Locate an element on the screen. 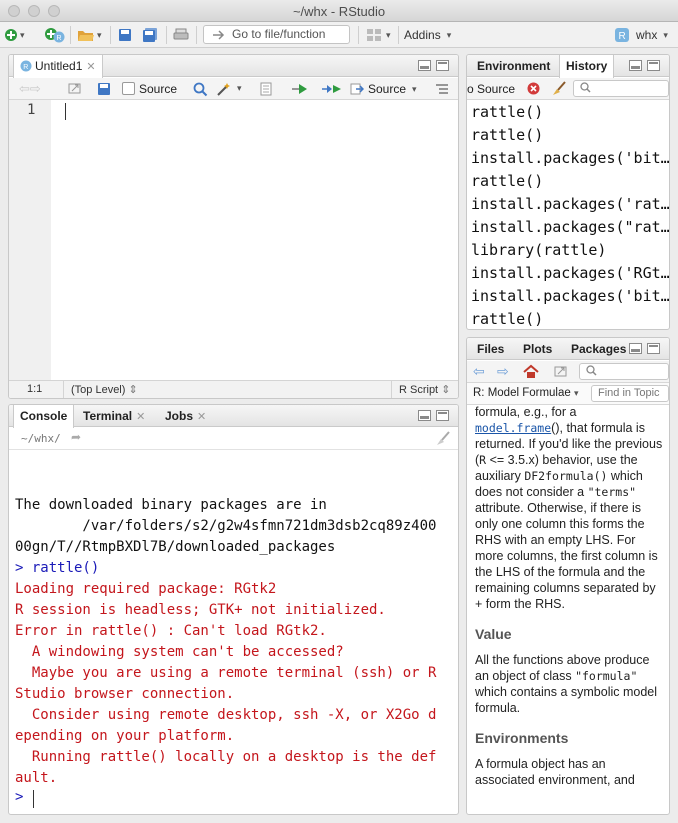  prompt-symbol: > is located at coordinates (19, 797).